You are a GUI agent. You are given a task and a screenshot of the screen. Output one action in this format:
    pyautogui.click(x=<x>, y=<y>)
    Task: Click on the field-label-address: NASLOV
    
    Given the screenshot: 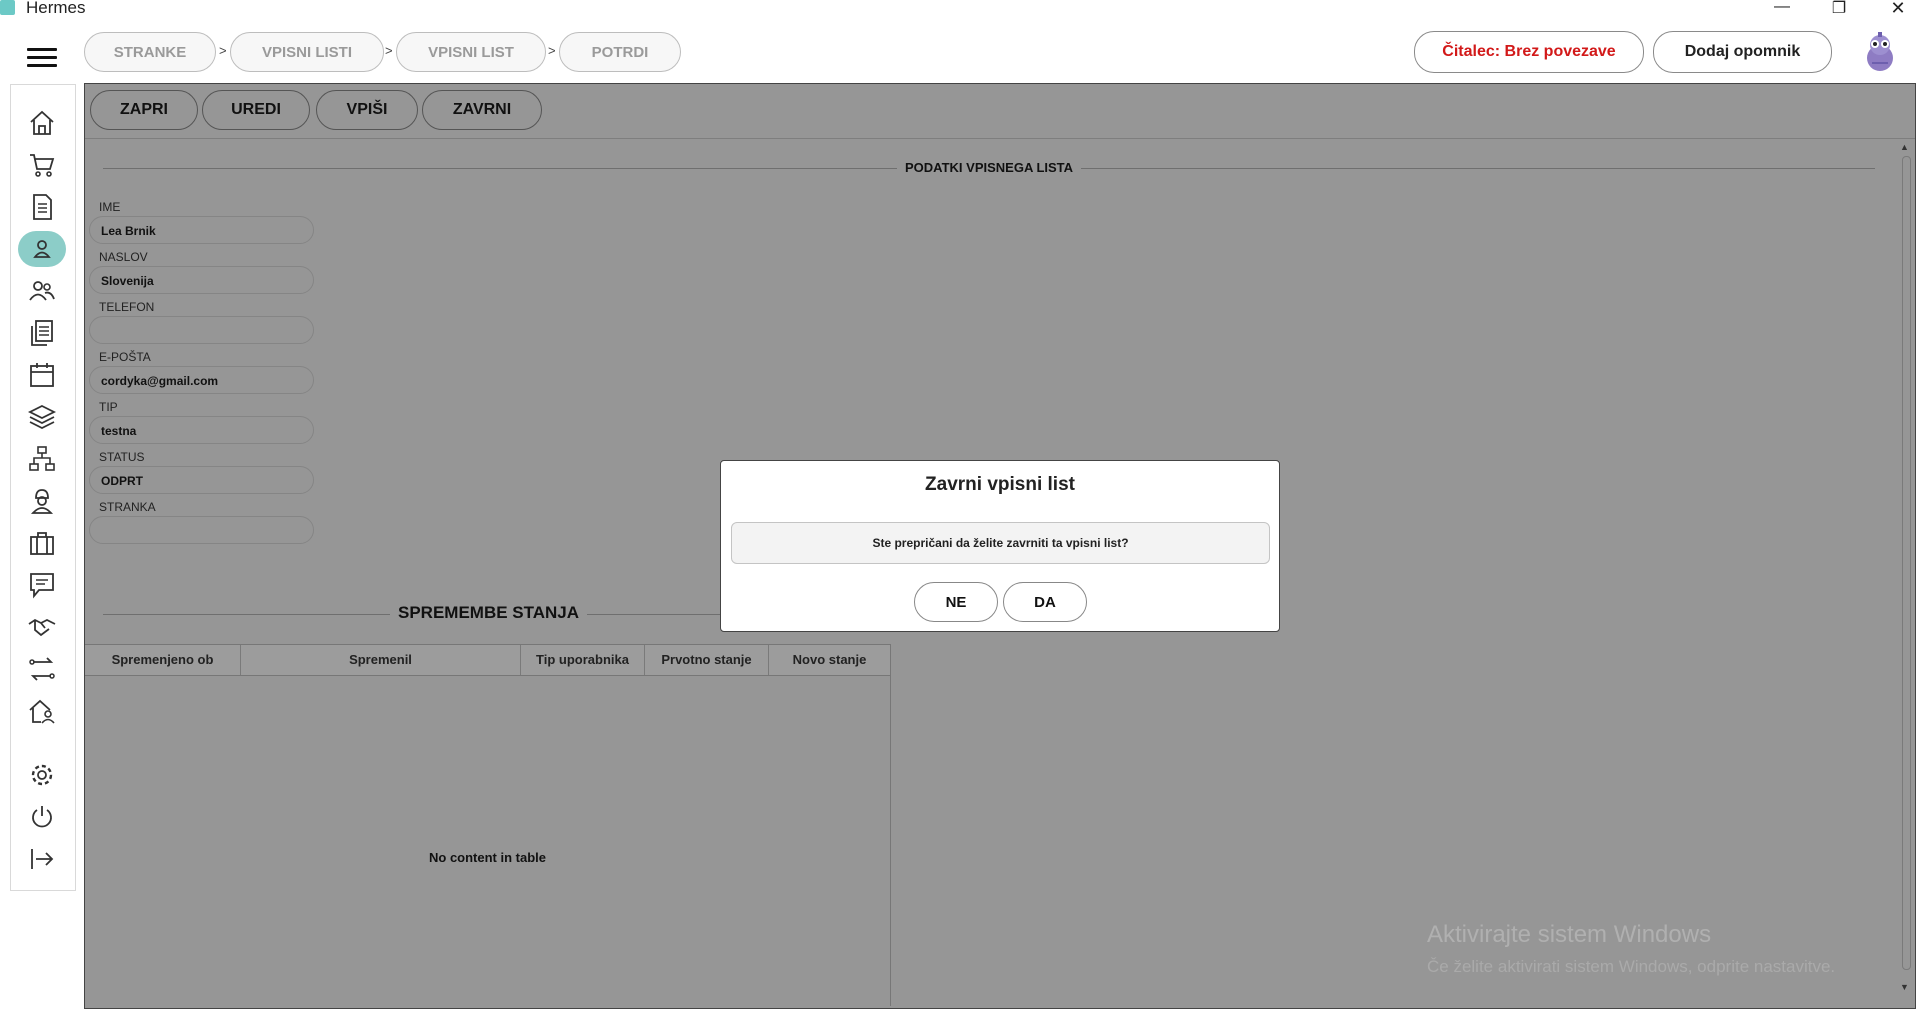 What is the action you would take?
    pyautogui.click(x=123, y=257)
    